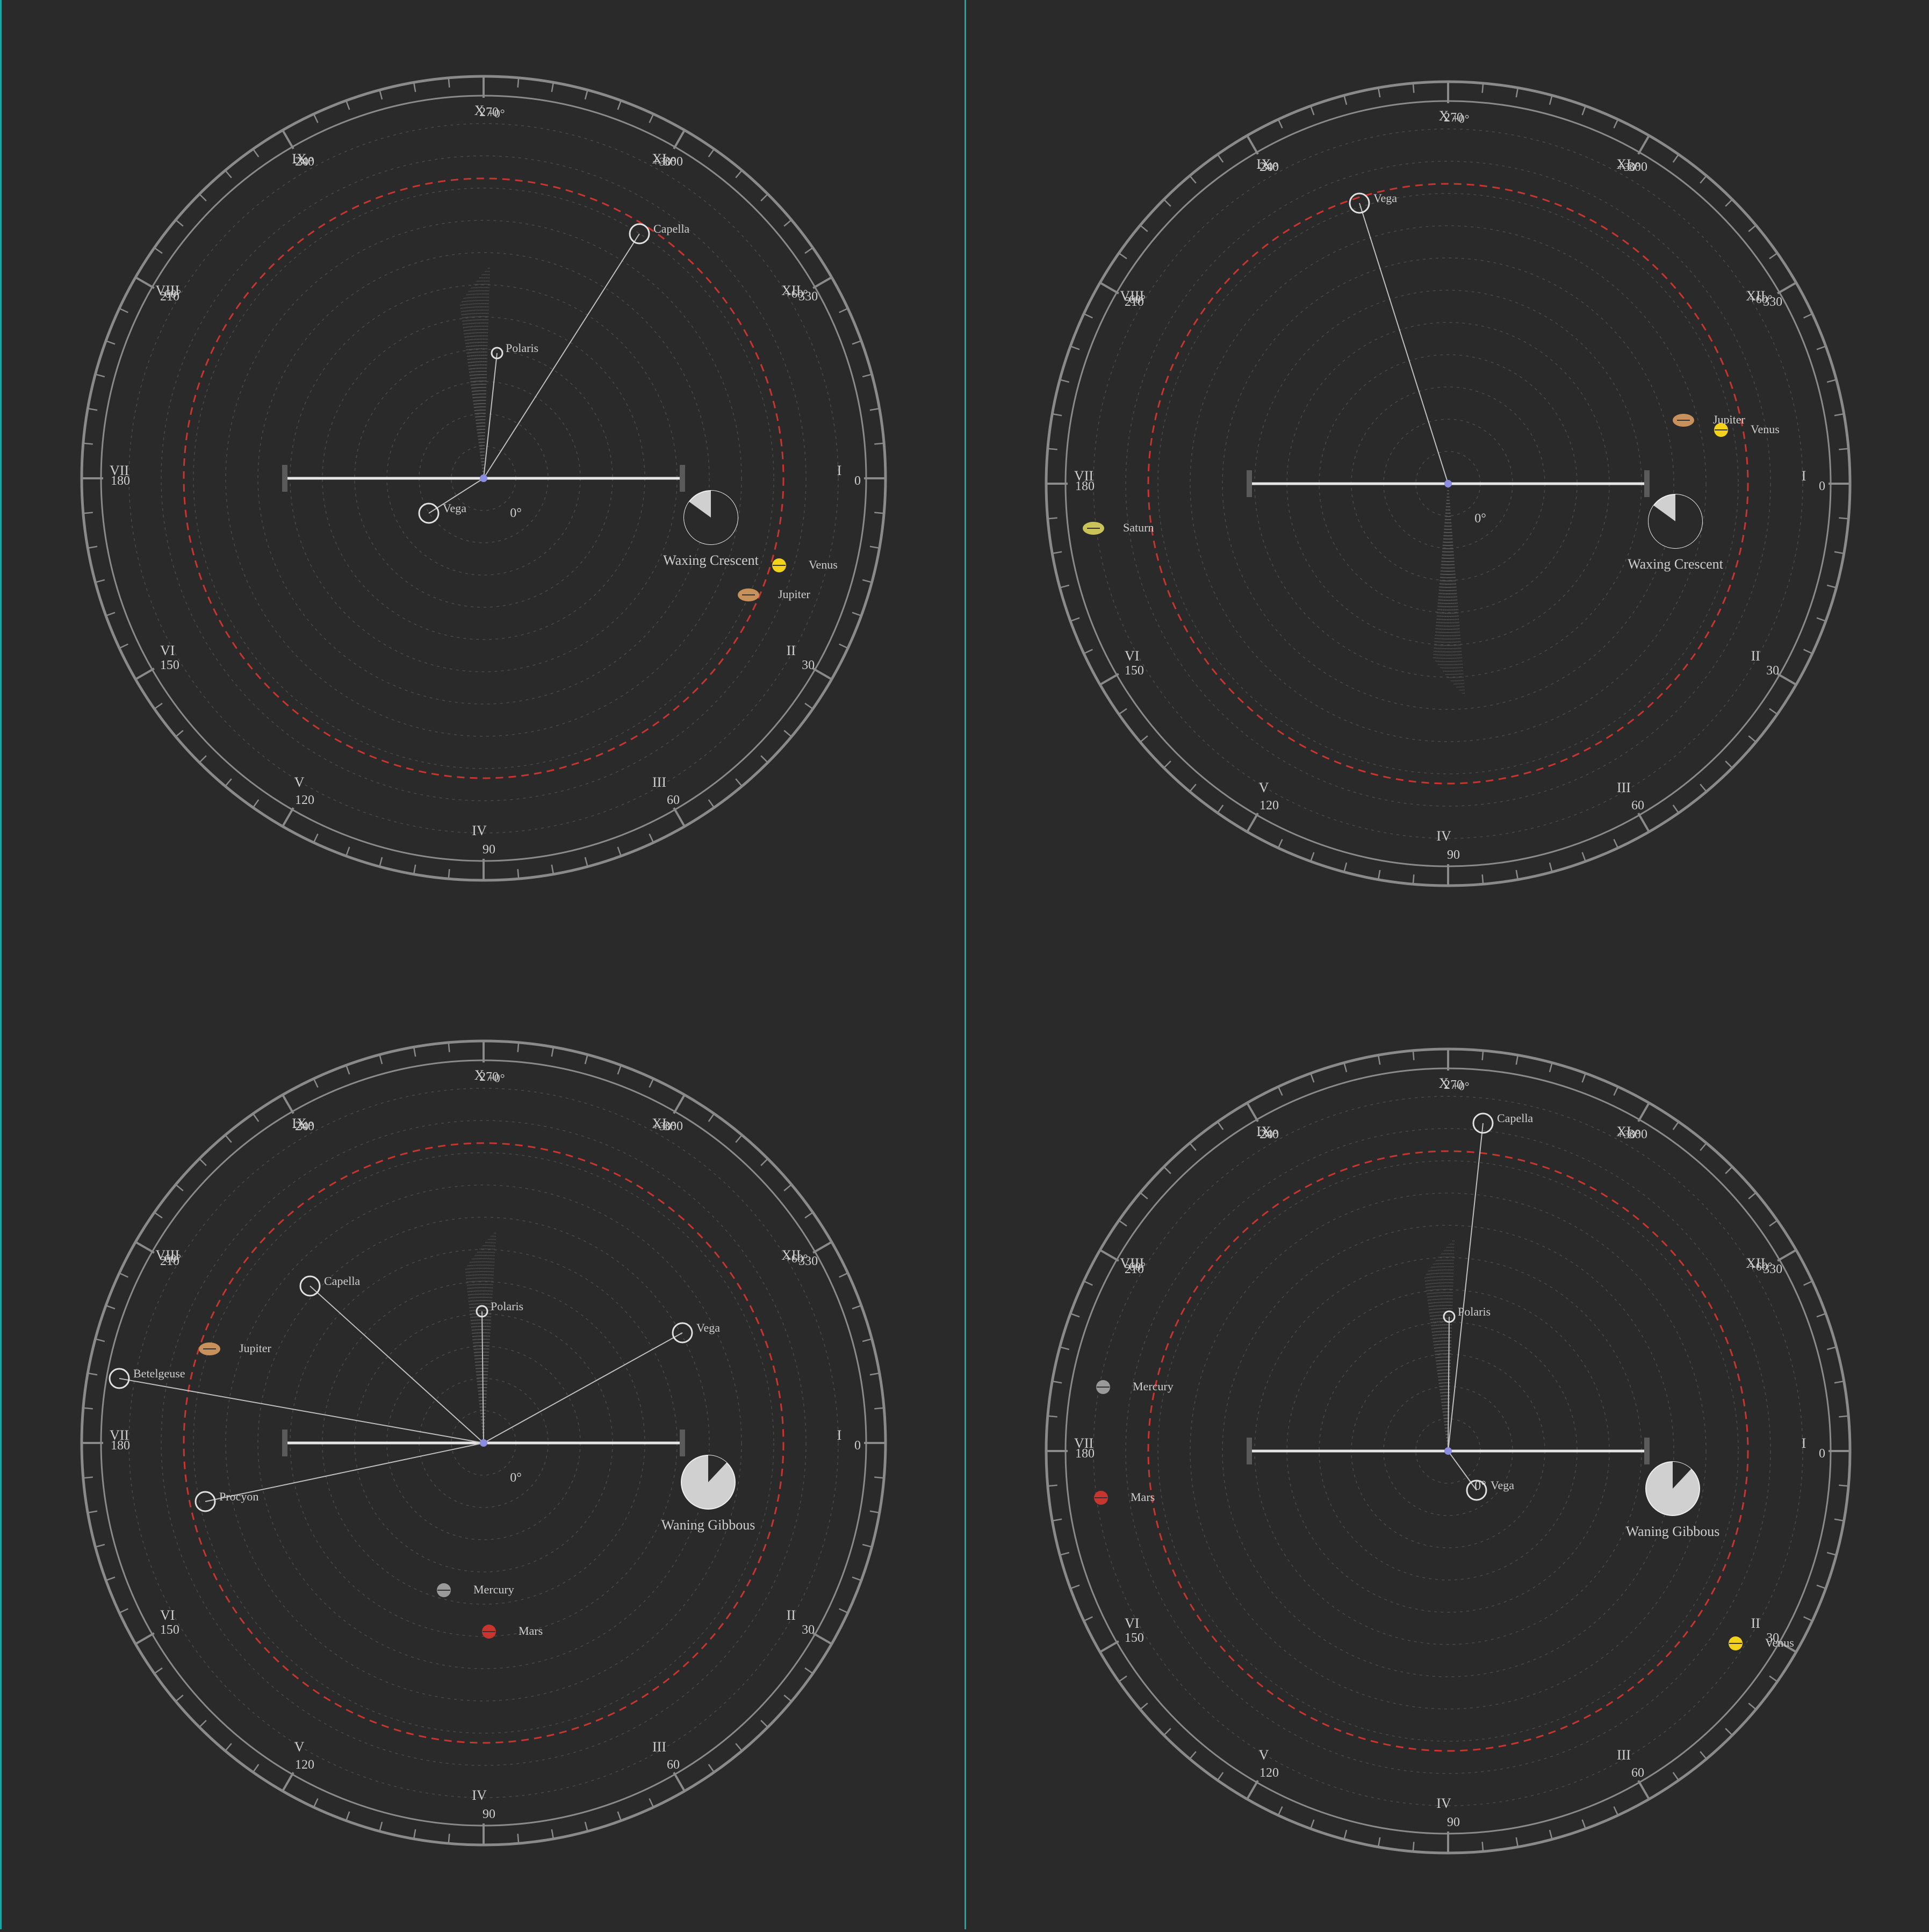  Describe the element at coordinates (673, 1765) in the screenshot. I see `degree-label: 60` at that location.